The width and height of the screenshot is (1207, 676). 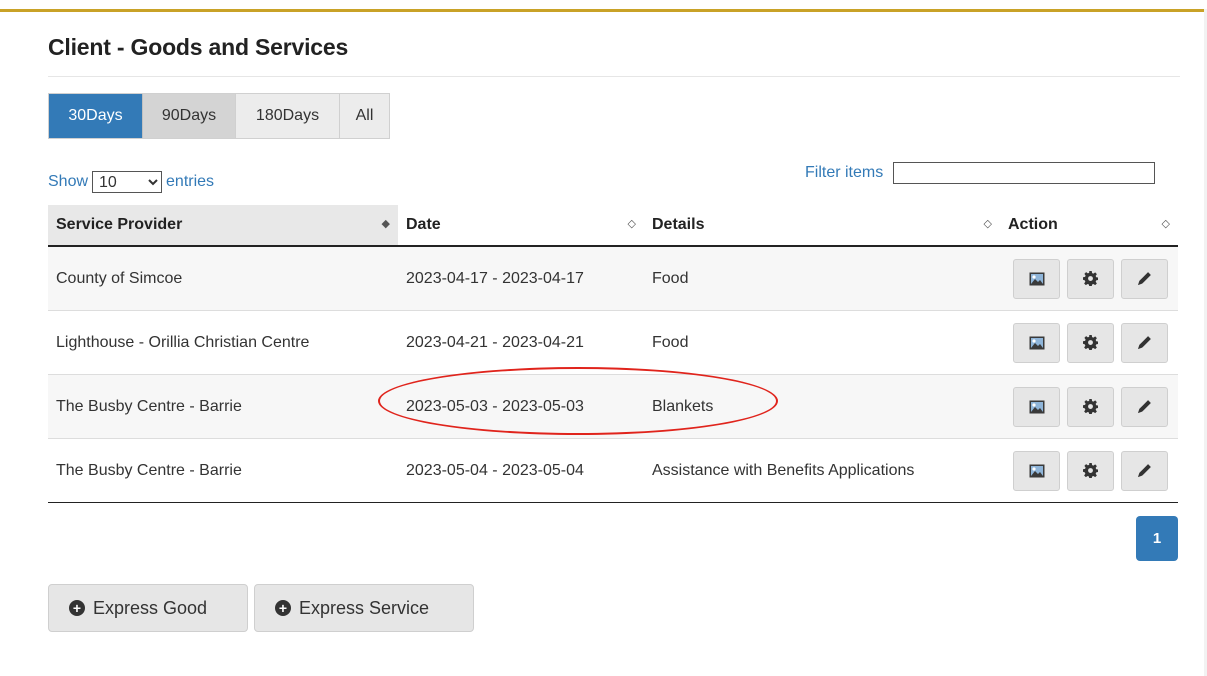 I want to click on cell-service-provider: Lighthouse - Orillia Christian Centre, so click(x=223, y=342).